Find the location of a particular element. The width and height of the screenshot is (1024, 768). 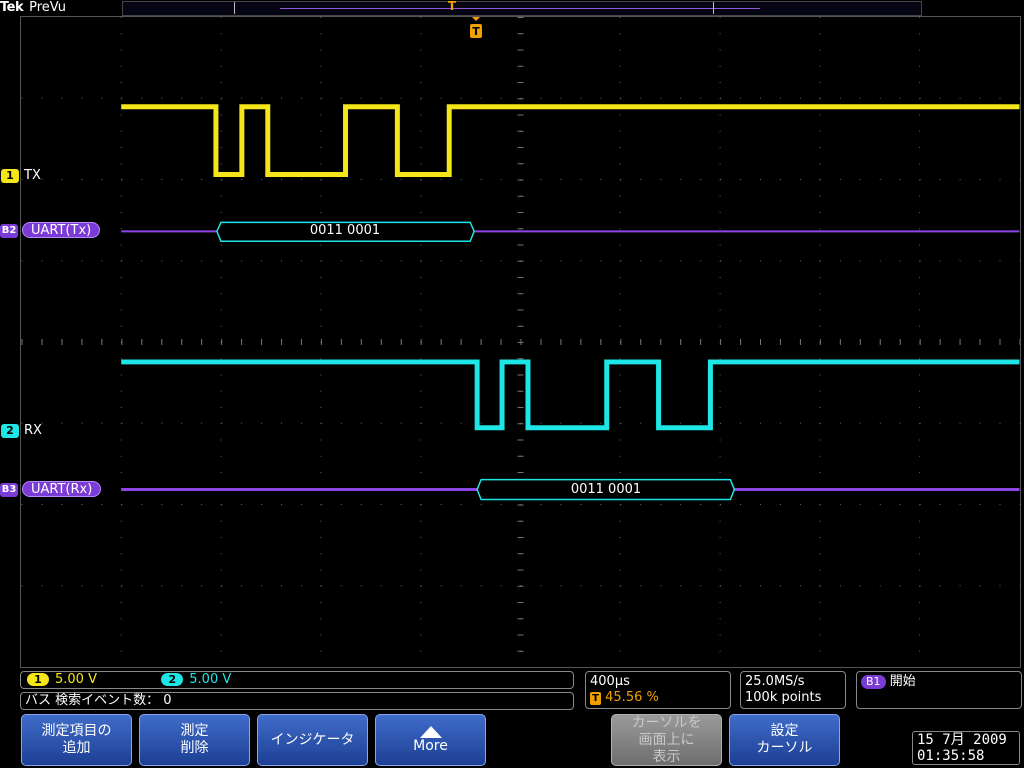

setup-cursors-button: 設定 カーソル is located at coordinates (784, 740).